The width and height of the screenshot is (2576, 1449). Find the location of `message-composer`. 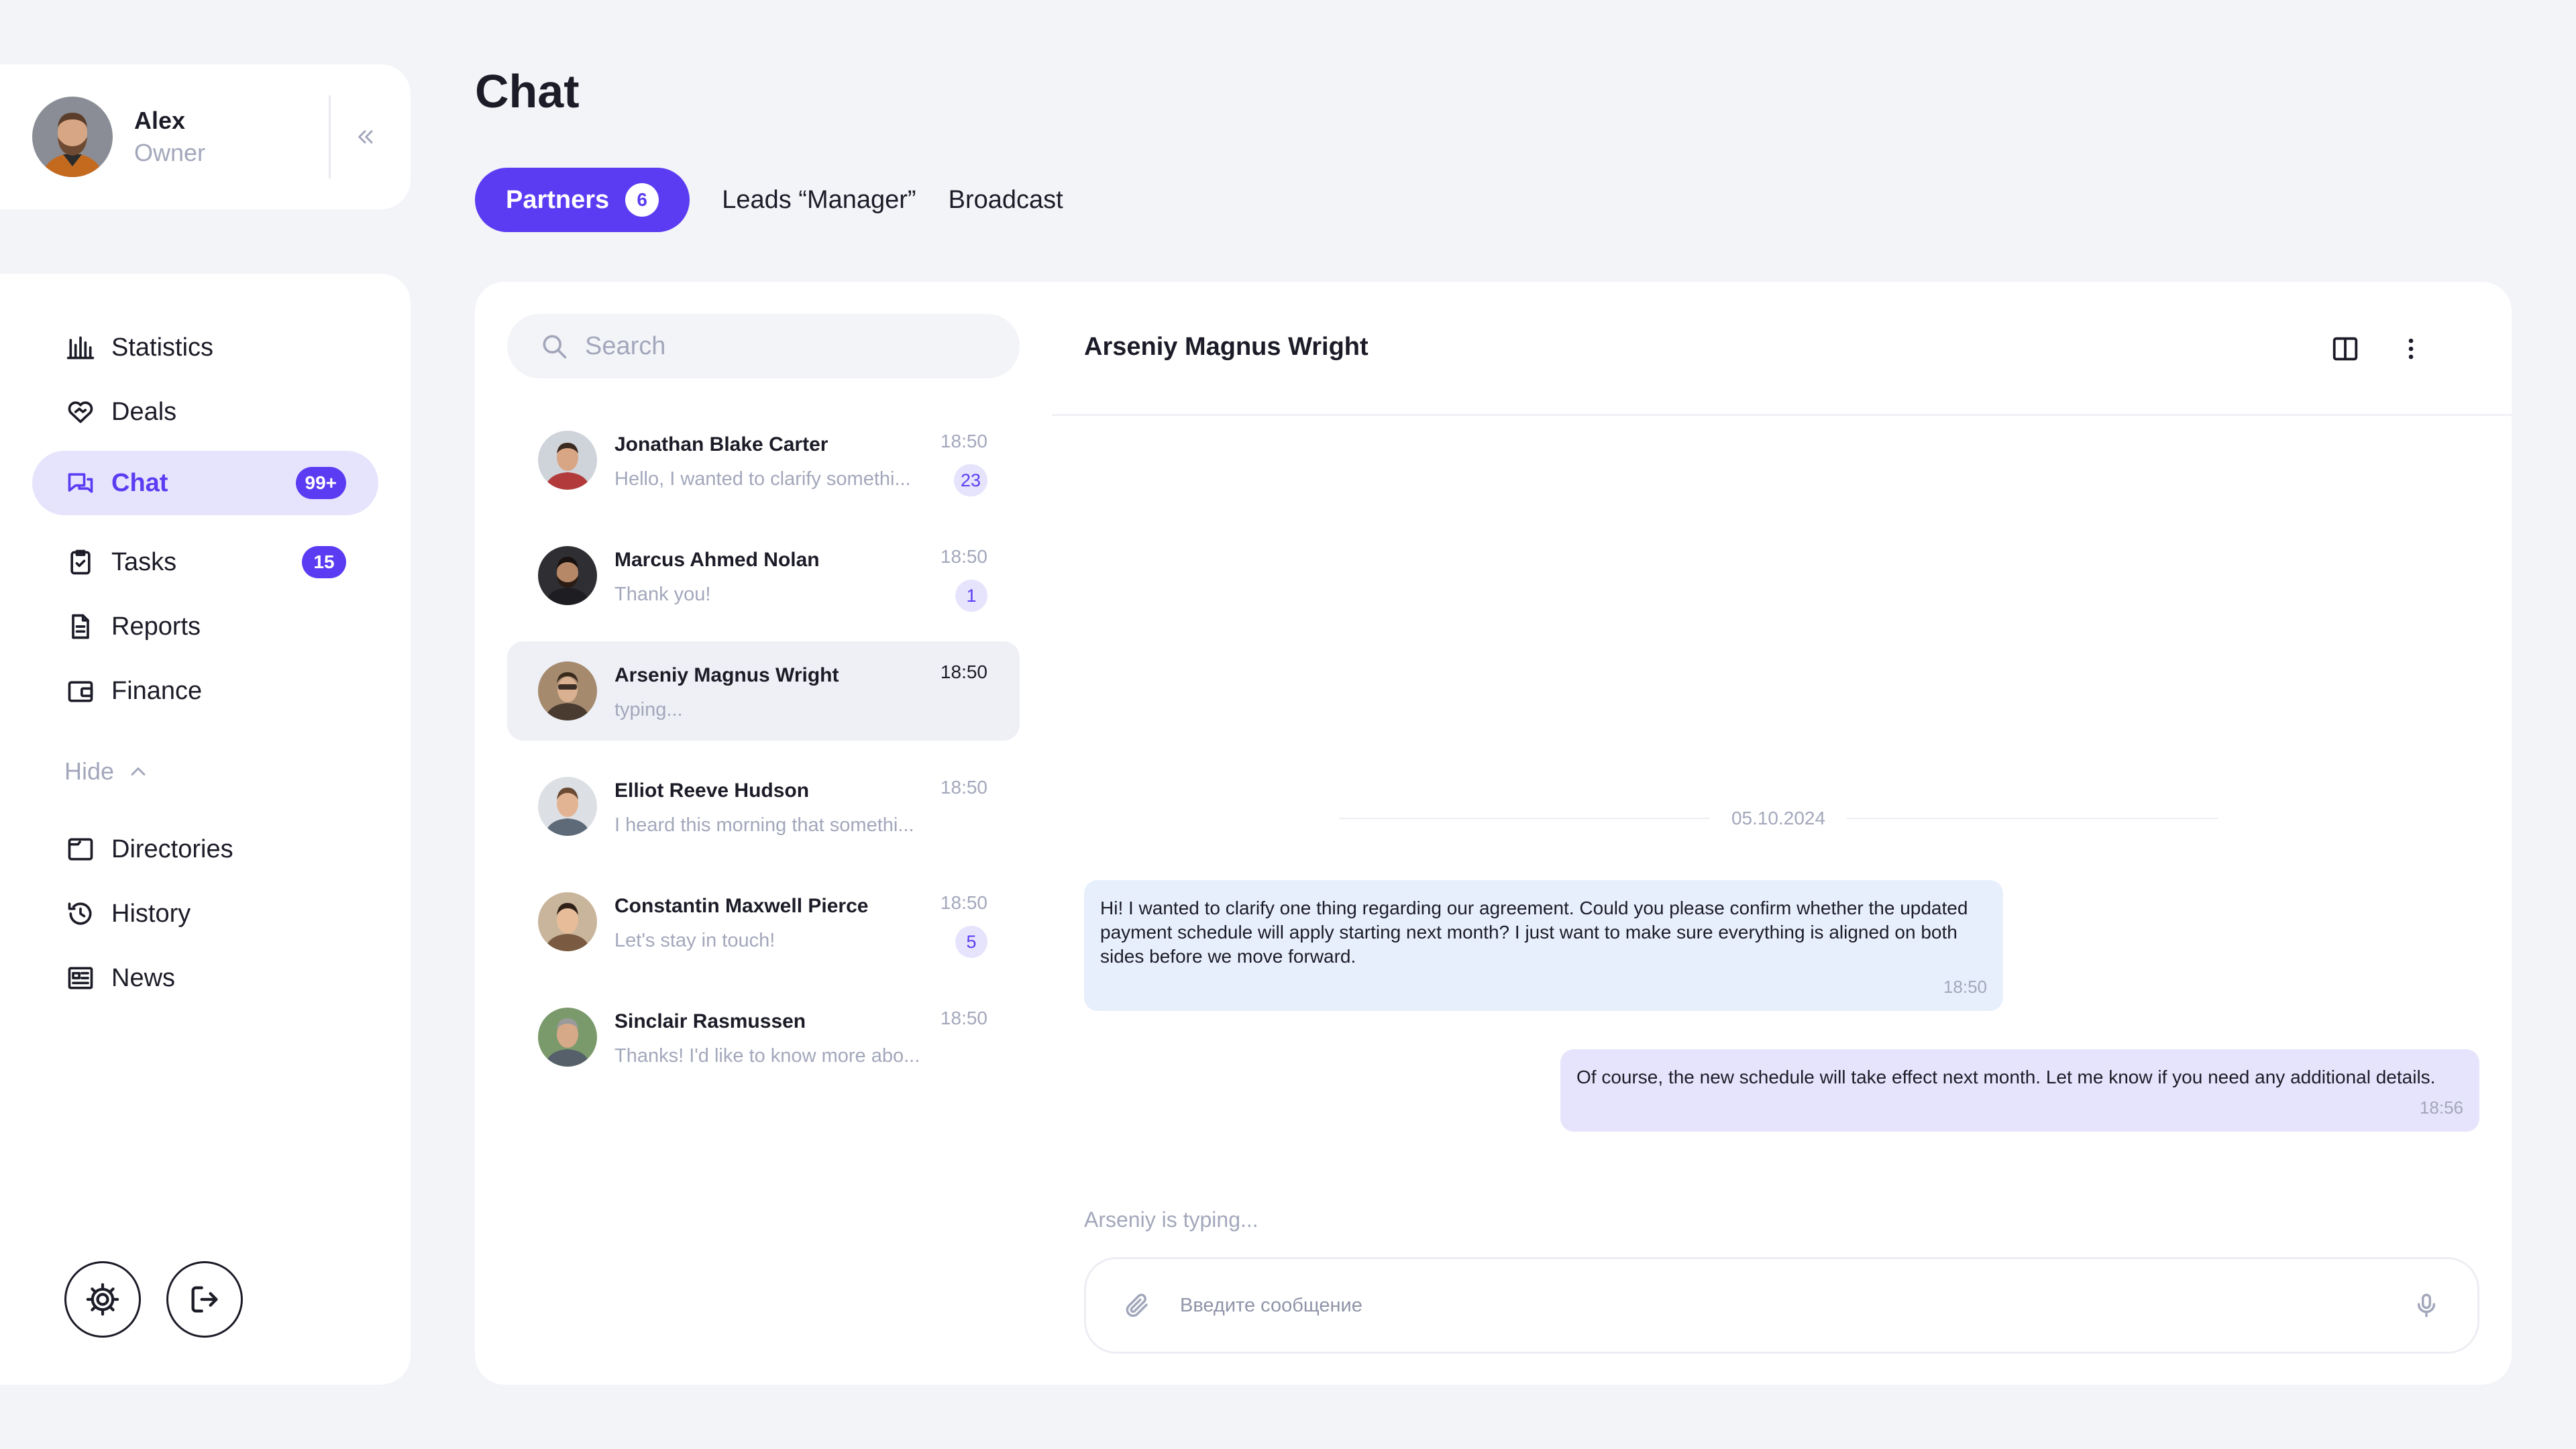

message-composer is located at coordinates (1781, 1305).